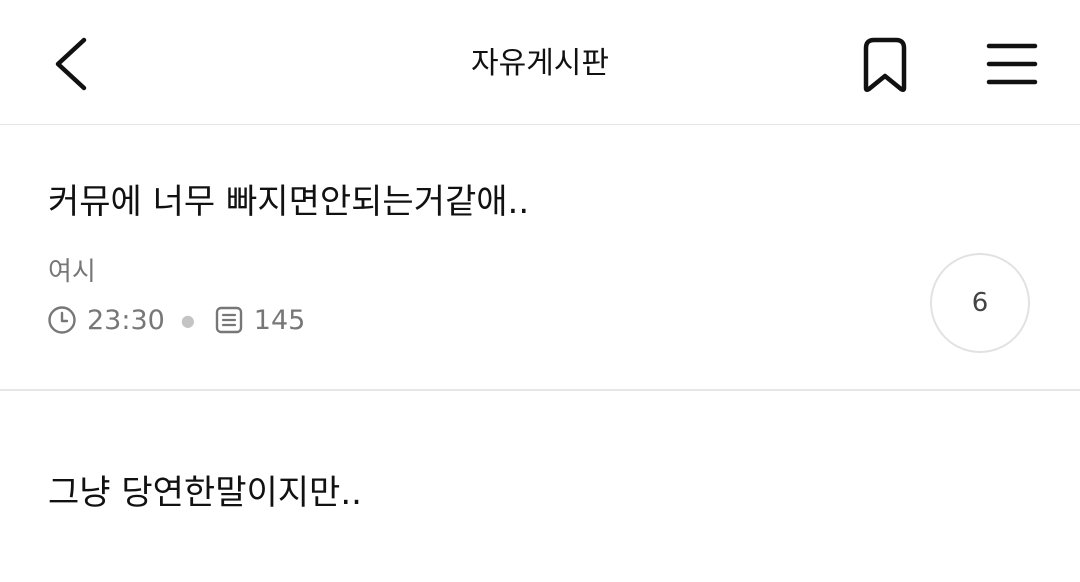 The width and height of the screenshot is (1080, 582). I want to click on page-title: 자유게시판, so click(540, 63).